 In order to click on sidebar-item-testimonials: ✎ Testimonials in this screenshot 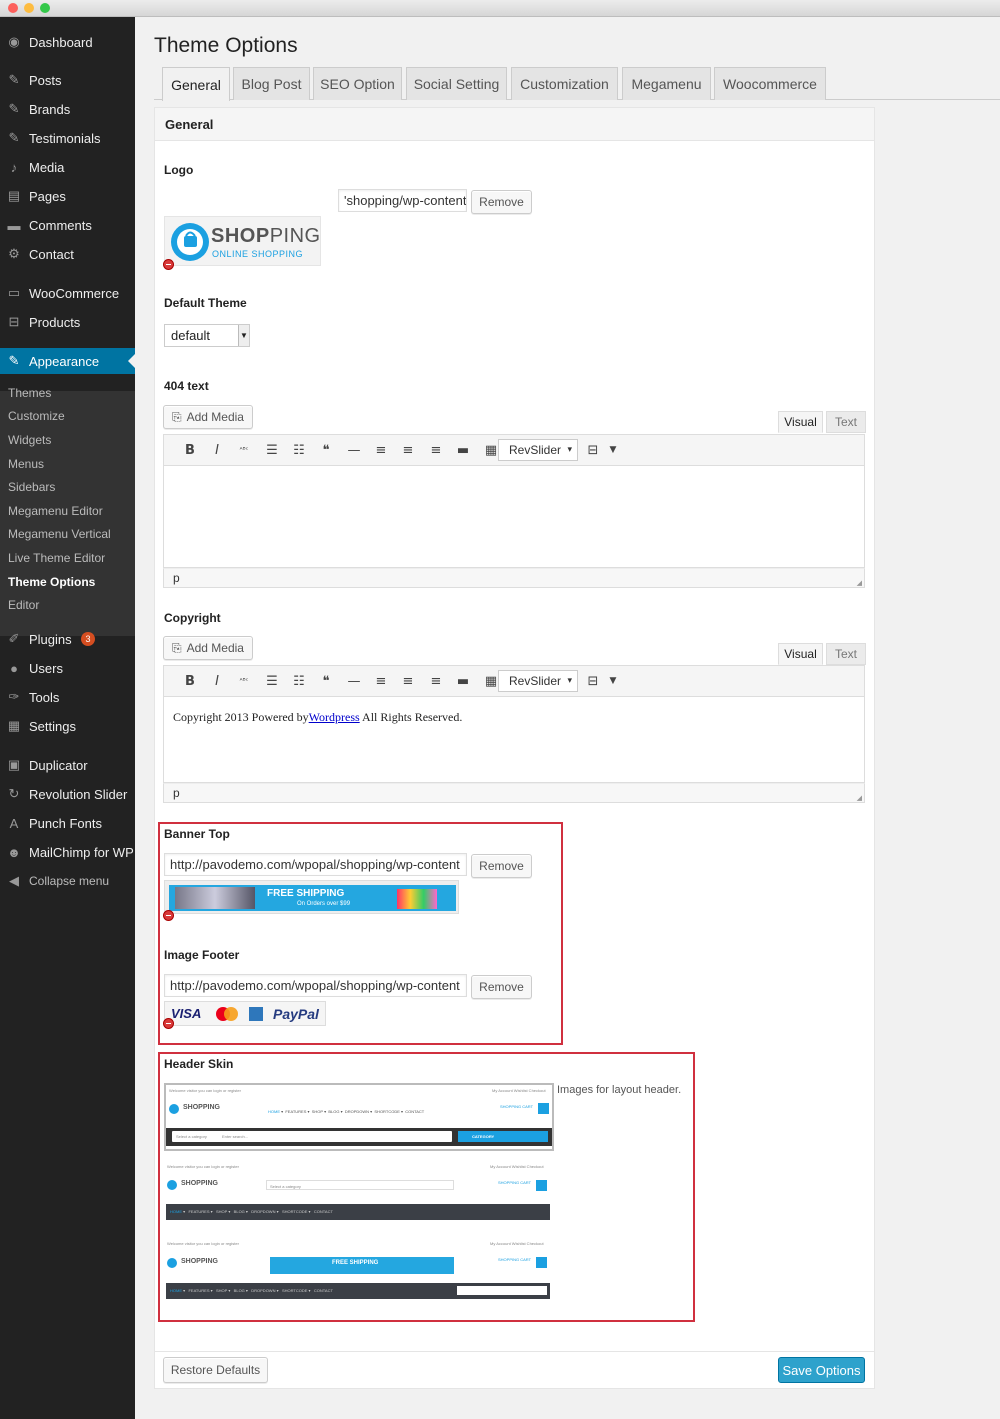, I will do `click(67, 138)`.